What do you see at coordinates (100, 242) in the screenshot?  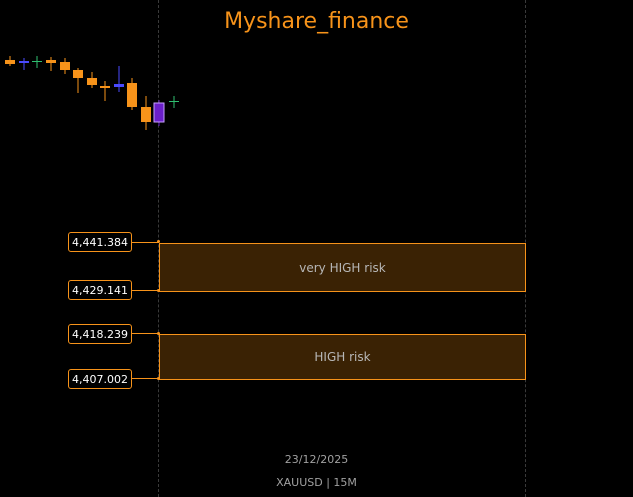 I see `price-label-upper: 4,441.384` at bounding box center [100, 242].